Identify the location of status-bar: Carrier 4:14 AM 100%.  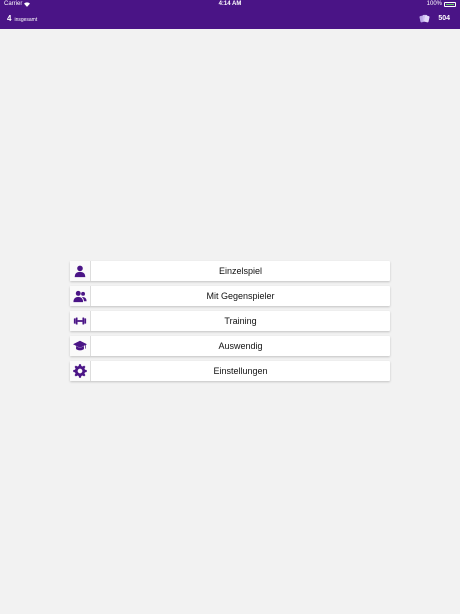
(230, 5).